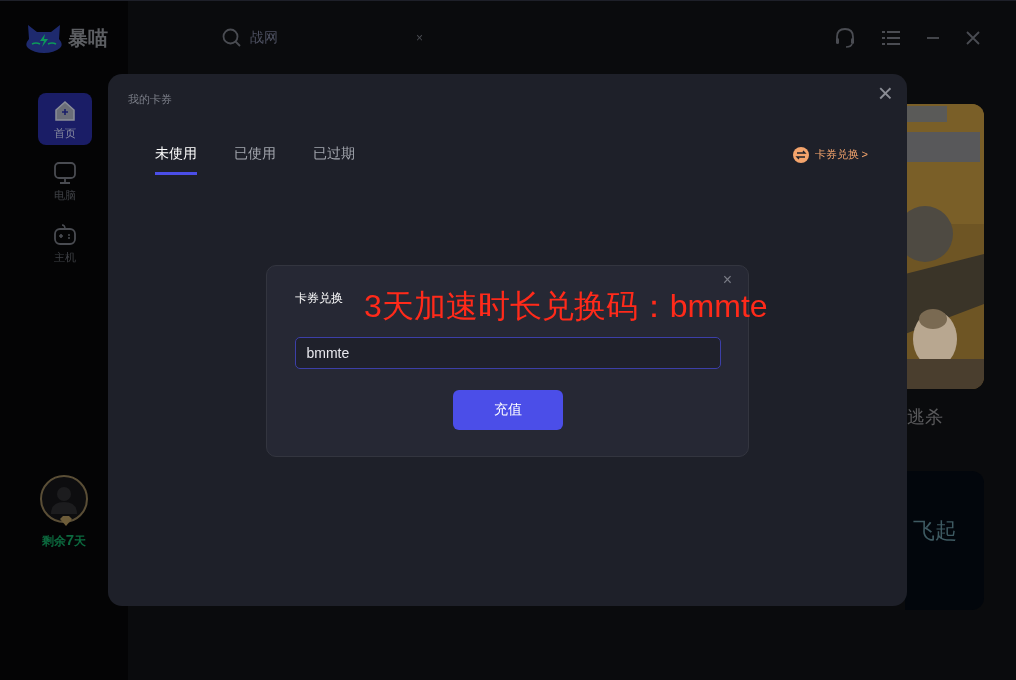 This screenshot has height=680, width=1016. I want to click on close-icon, so click(973, 38).